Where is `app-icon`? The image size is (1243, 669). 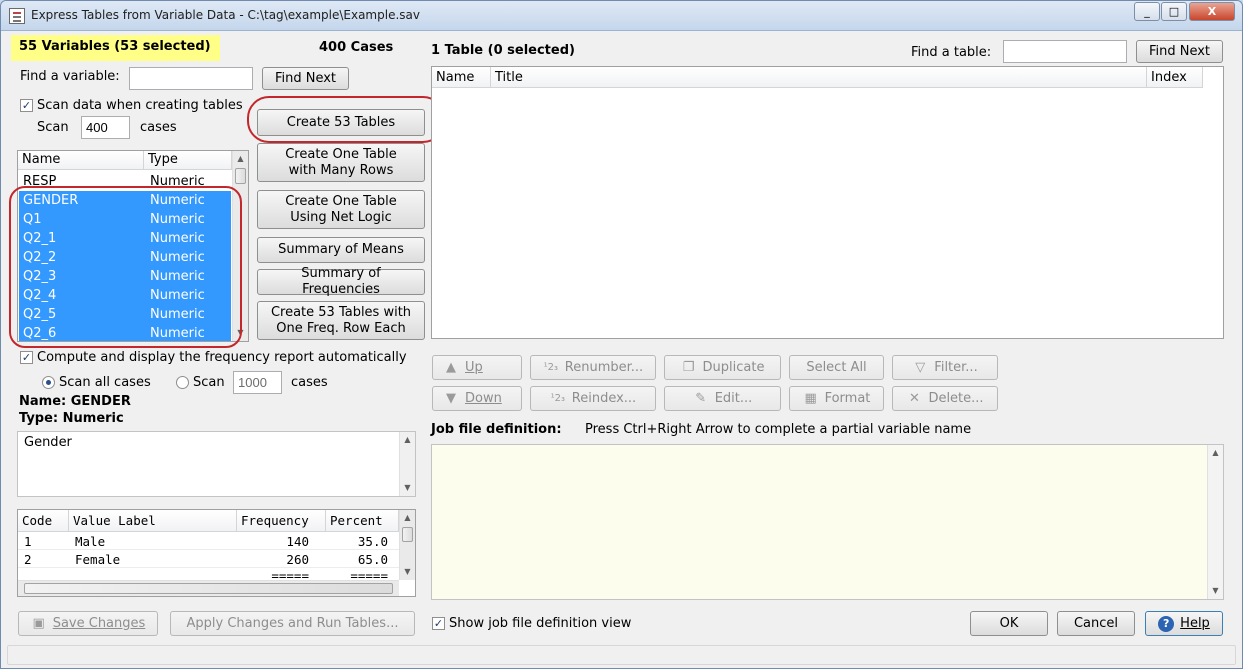 app-icon is located at coordinates (17, 16).